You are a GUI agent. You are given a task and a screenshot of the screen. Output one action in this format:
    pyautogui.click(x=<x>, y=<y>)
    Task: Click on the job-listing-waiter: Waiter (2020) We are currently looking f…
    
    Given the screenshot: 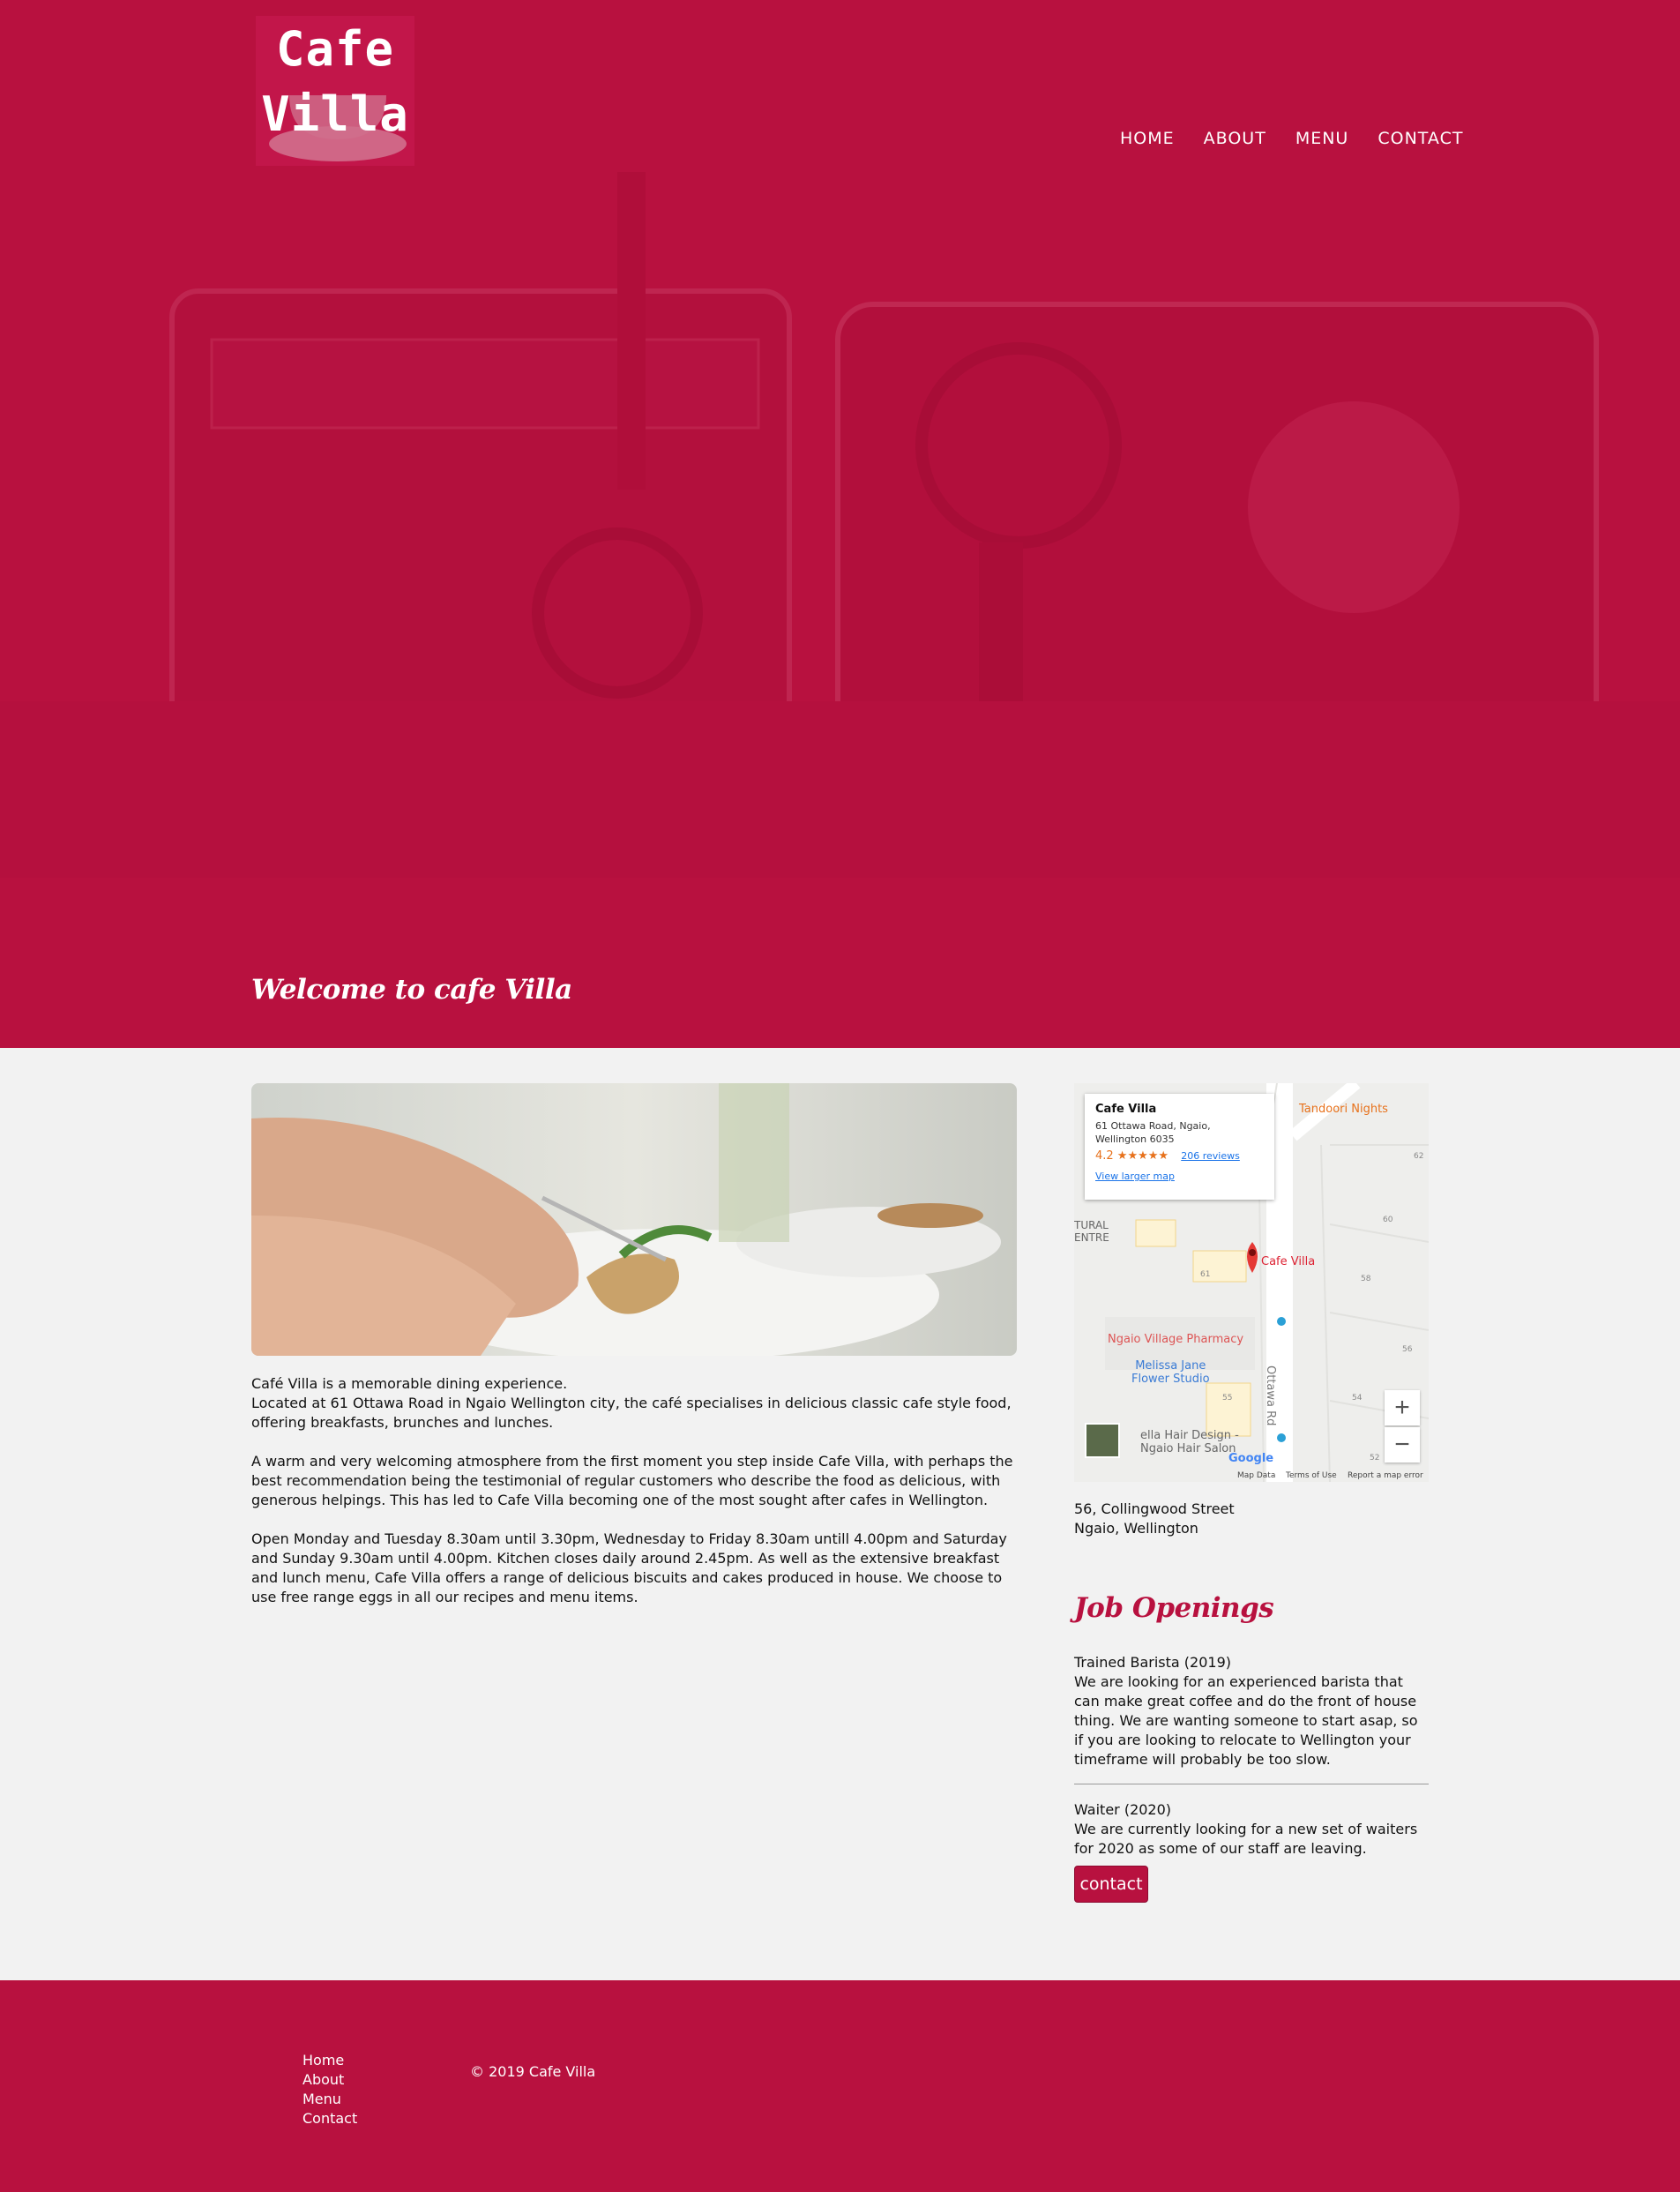 What is the action you would take?
    pyautogui.click(x=1251, y=1829)
    